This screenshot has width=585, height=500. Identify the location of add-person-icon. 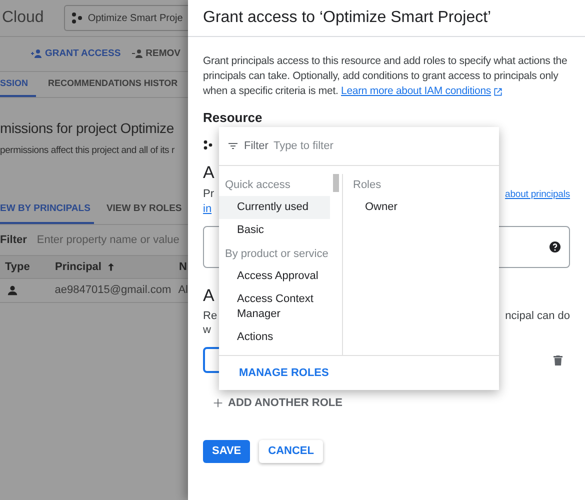
(36, 54).